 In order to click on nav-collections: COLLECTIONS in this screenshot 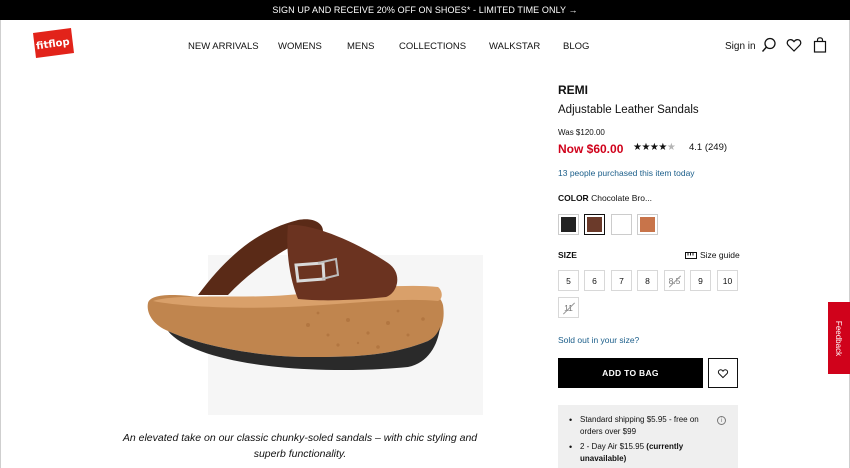, I will do `click(432, 46)`.